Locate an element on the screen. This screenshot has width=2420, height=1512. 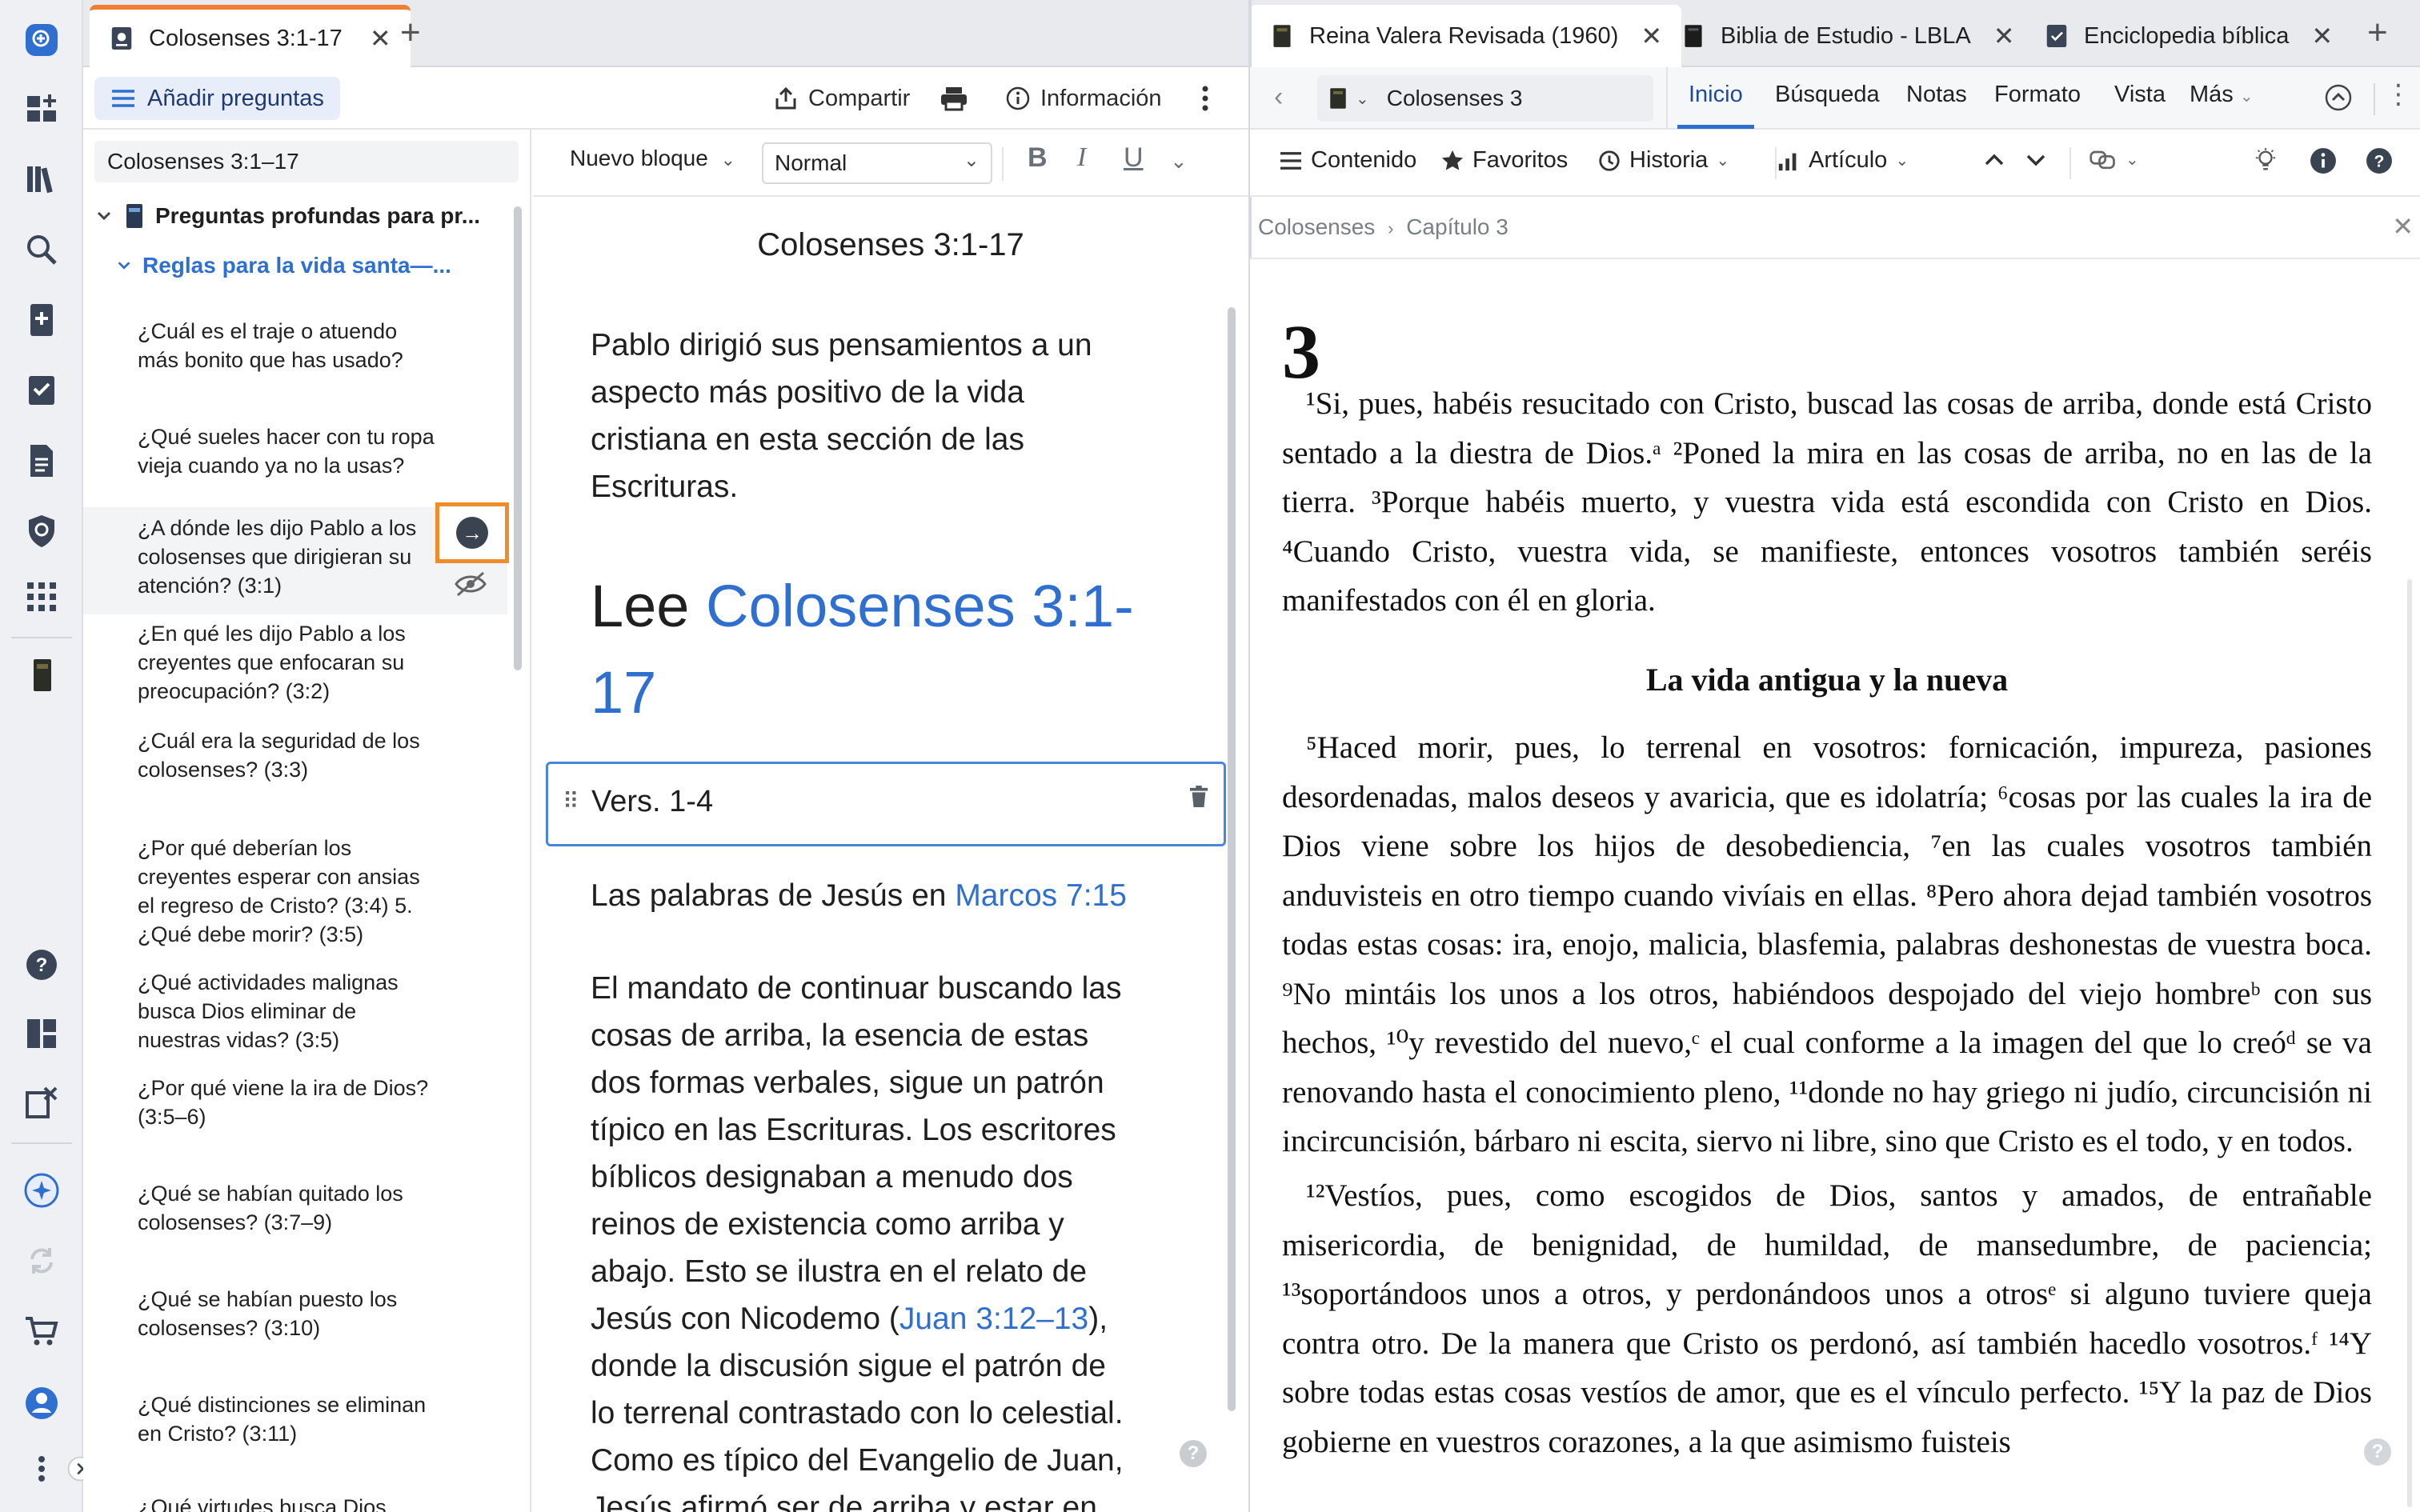
jesus-words-paragraph: Las palabras de Jesús en Marcos 7:15 is located at coordinates (895, 895).